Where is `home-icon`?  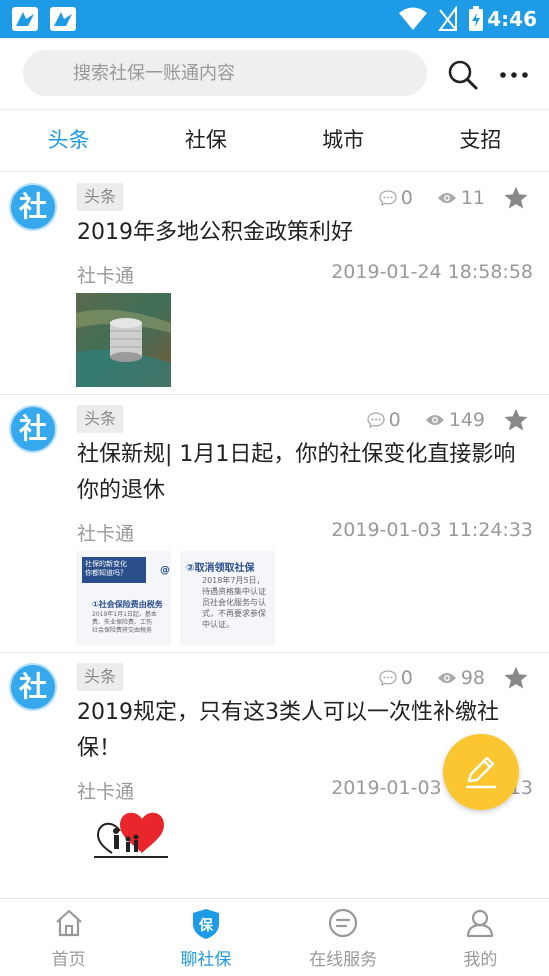 home-icon is located at coordinates (68, 923).